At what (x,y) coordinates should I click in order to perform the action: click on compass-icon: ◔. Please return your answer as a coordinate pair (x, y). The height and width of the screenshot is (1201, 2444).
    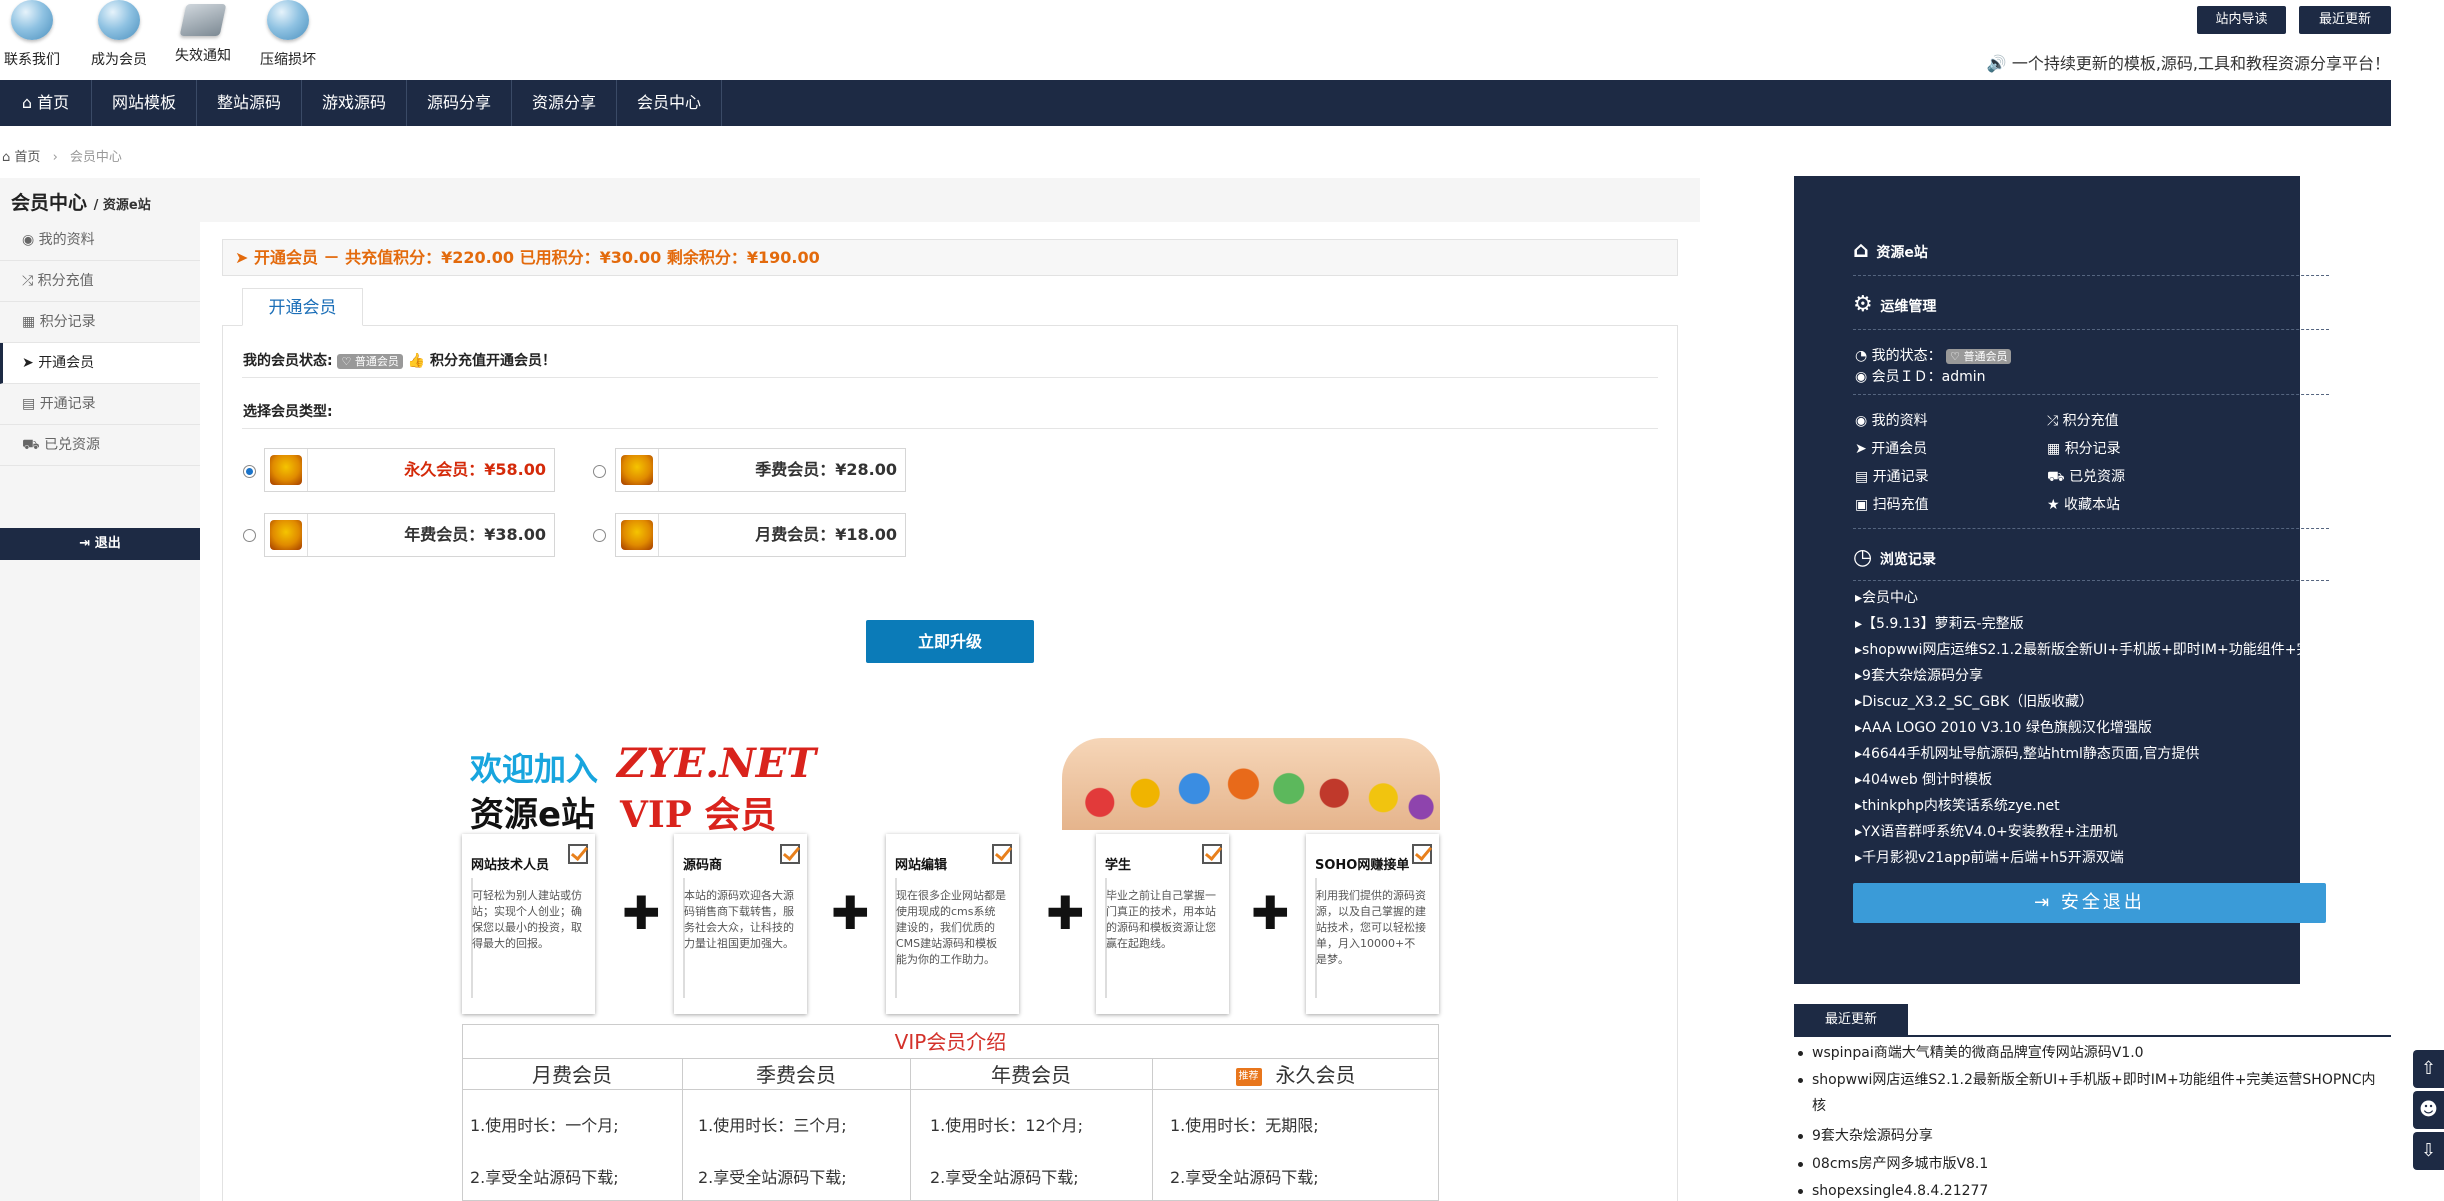
    Looking at the image, I should click on (1863, 356).